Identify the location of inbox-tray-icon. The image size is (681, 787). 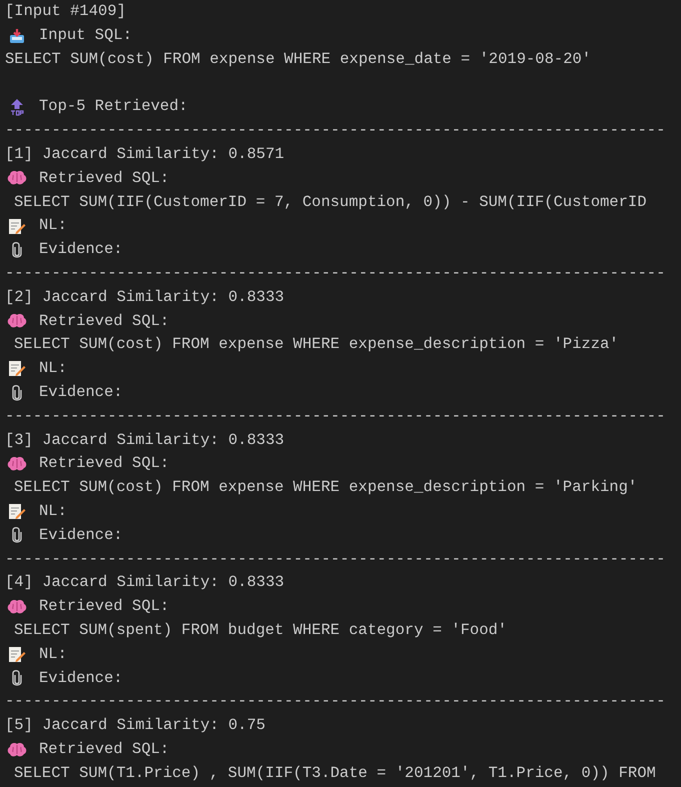
(17, 36).